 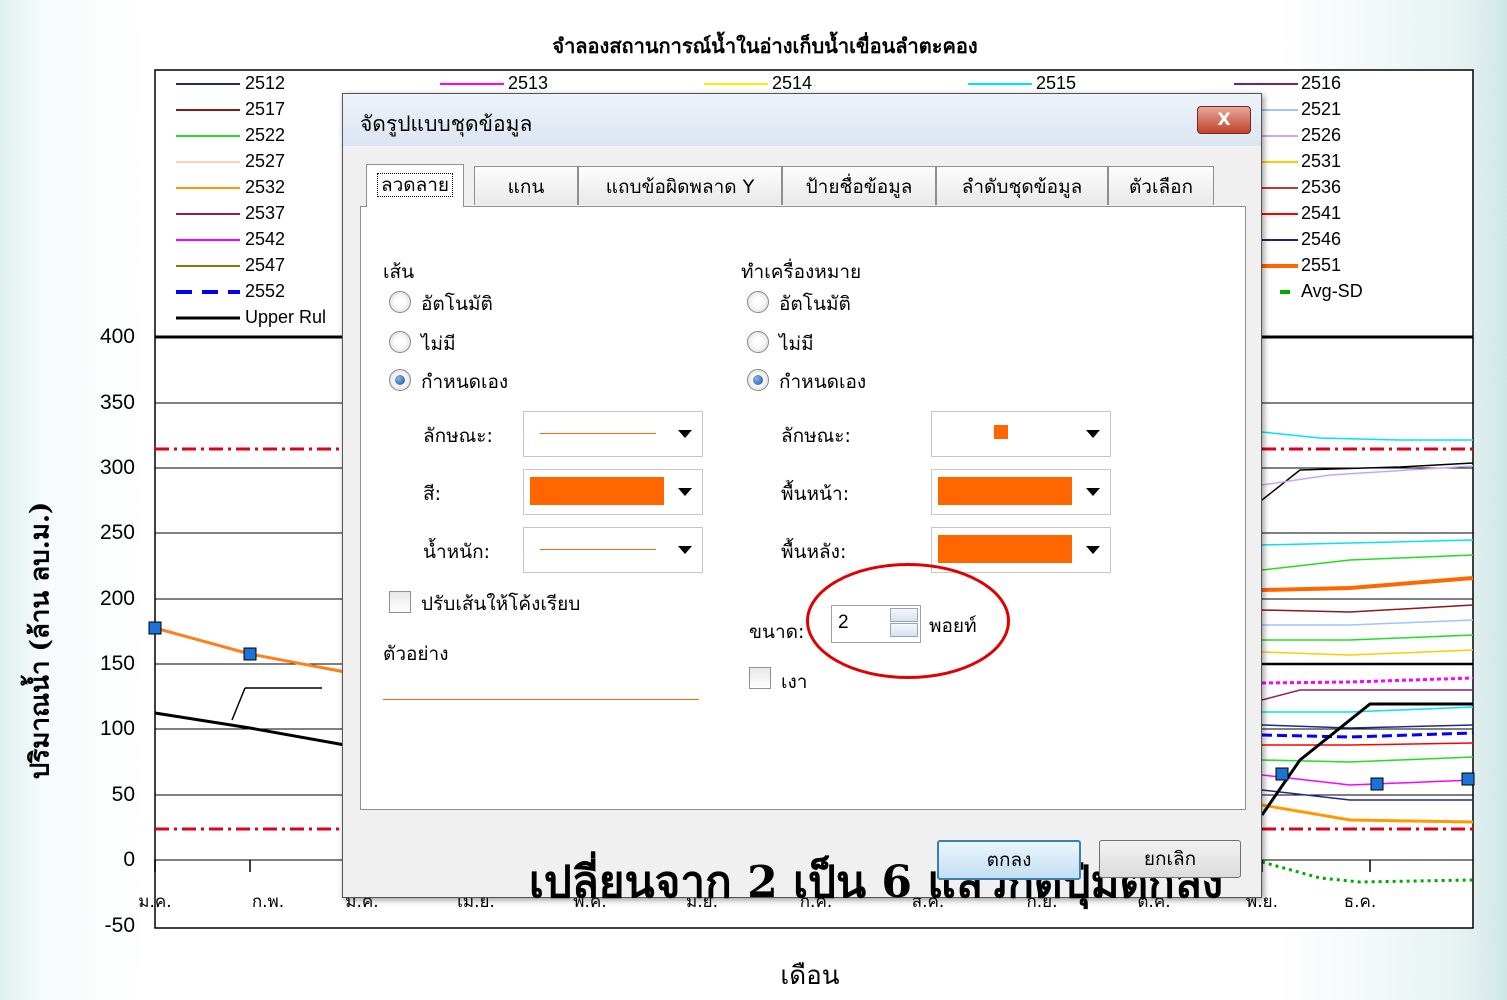 I want to click on legend-item: 2542, so click(x=265, y=239).